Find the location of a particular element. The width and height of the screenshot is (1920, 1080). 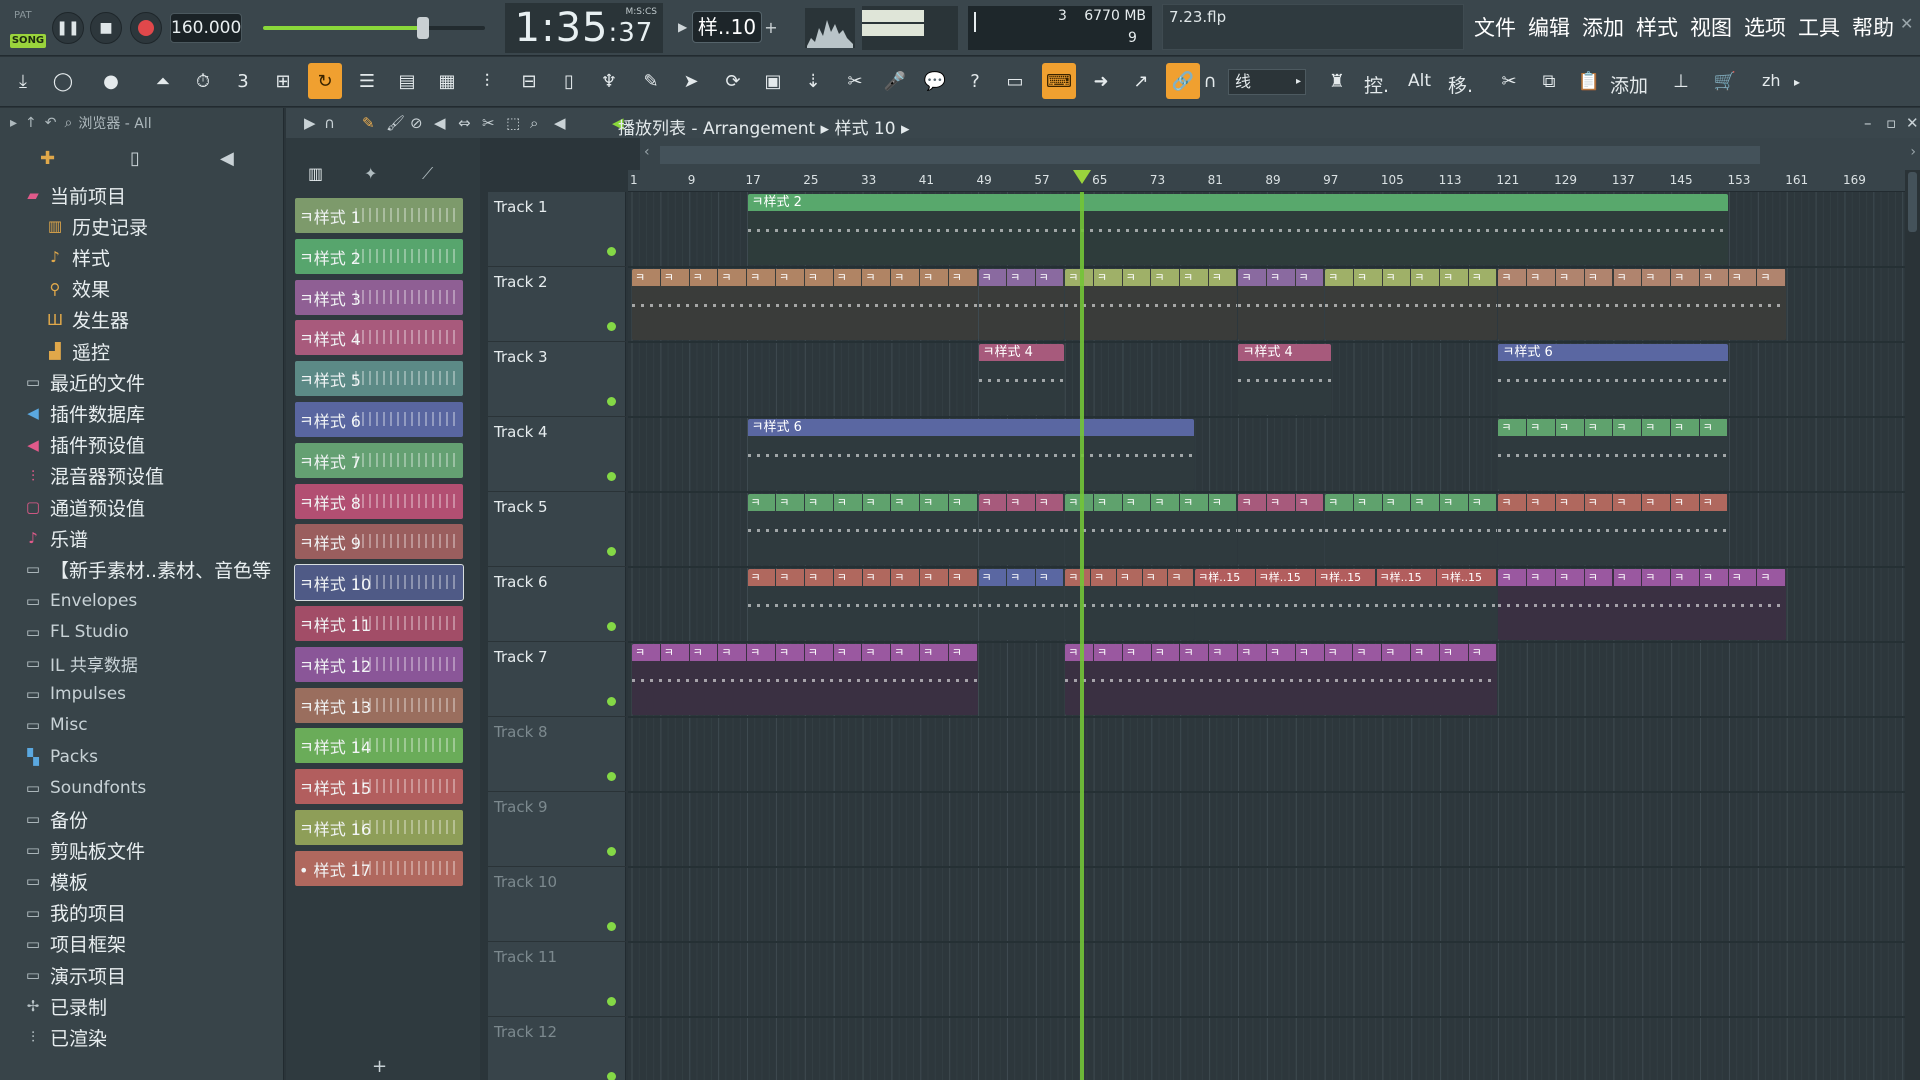

menu-item: 工具 is located at coordinates (1819, 28).